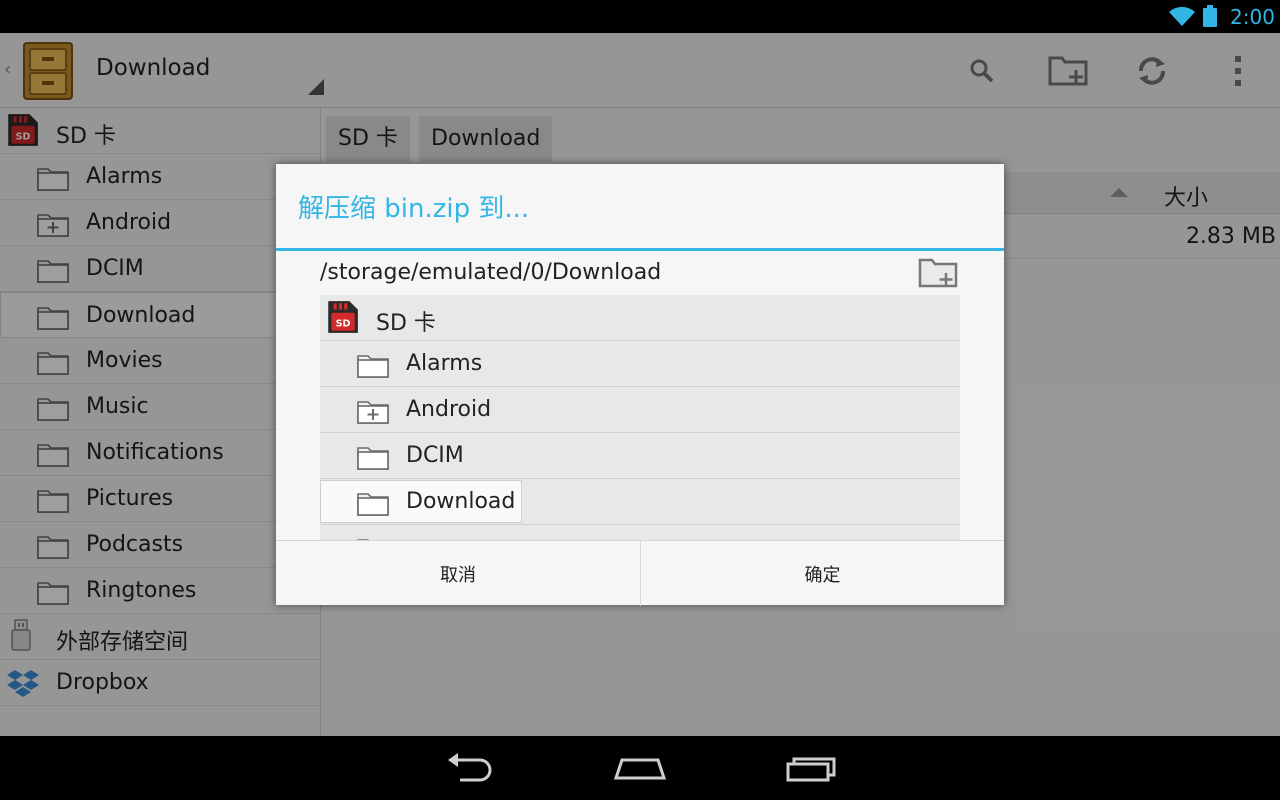 Image resolution: width=1280 pixels, height=800 pixels. I want to click on list-item-sd-card: SD 卡, so click(640, 318).